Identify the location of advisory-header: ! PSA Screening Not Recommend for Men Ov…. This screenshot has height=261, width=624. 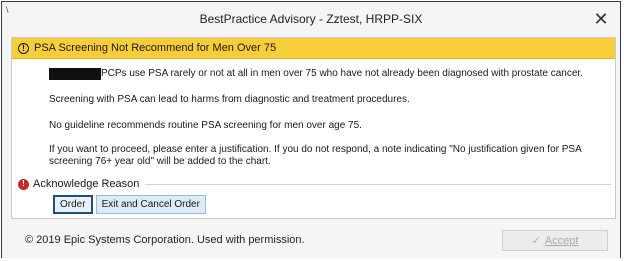
(313, 48).